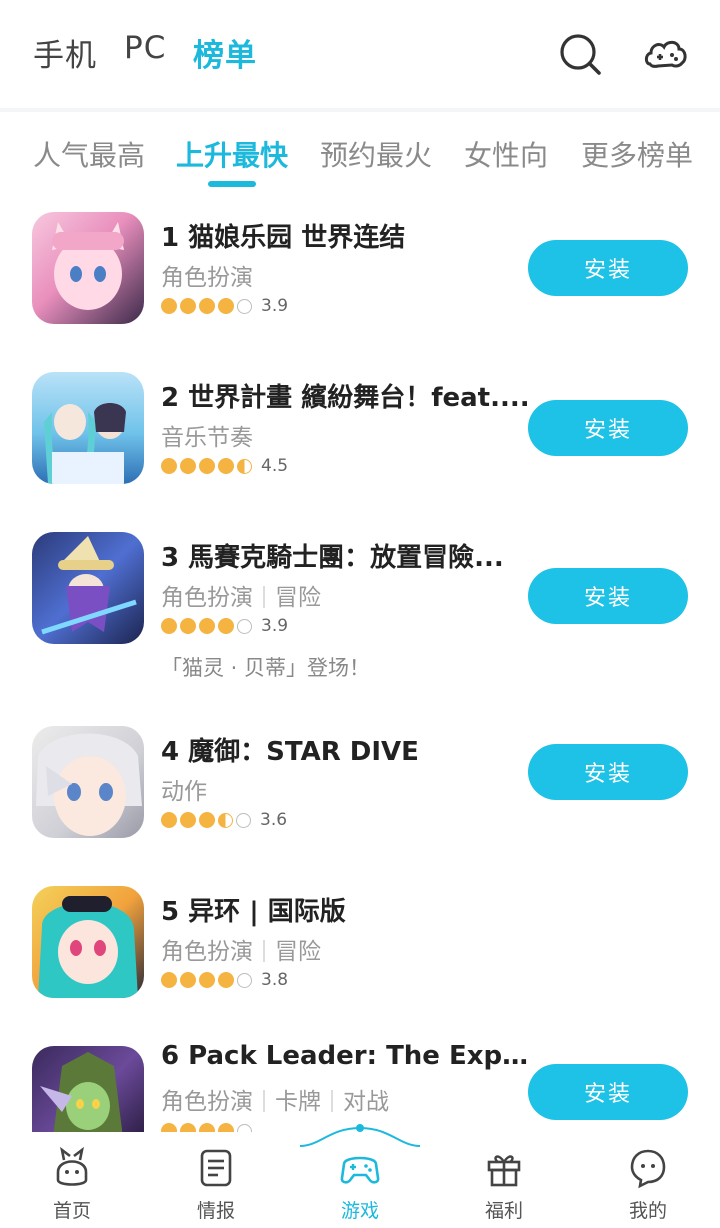 The height and width of the screenshot is (1228, 720). Describe the element at coordinates (506, 154) in the screenshot. I see `tab-female-oriented: 女性向` at that location.